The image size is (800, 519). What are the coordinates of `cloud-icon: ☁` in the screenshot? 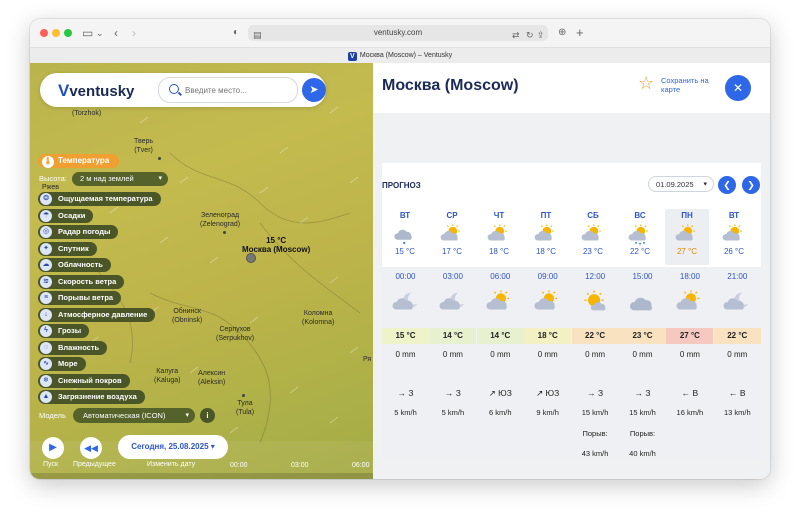 It's located at (46, 265).